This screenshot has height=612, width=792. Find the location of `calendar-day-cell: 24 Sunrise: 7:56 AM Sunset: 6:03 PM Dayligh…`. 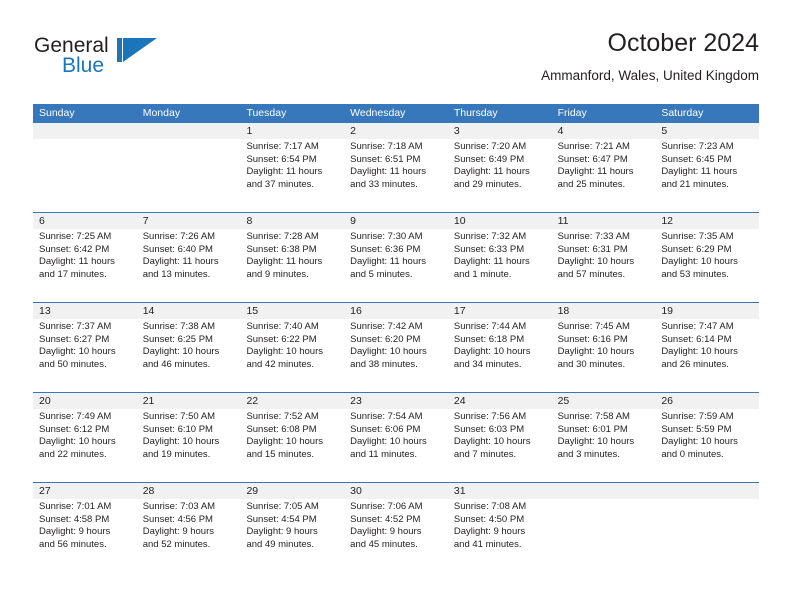

calendar-day-cell: 24 Sunrise: 7:56 AM Sunset: 6:03 PM Dayligh… is located at coordinates (500, 437).